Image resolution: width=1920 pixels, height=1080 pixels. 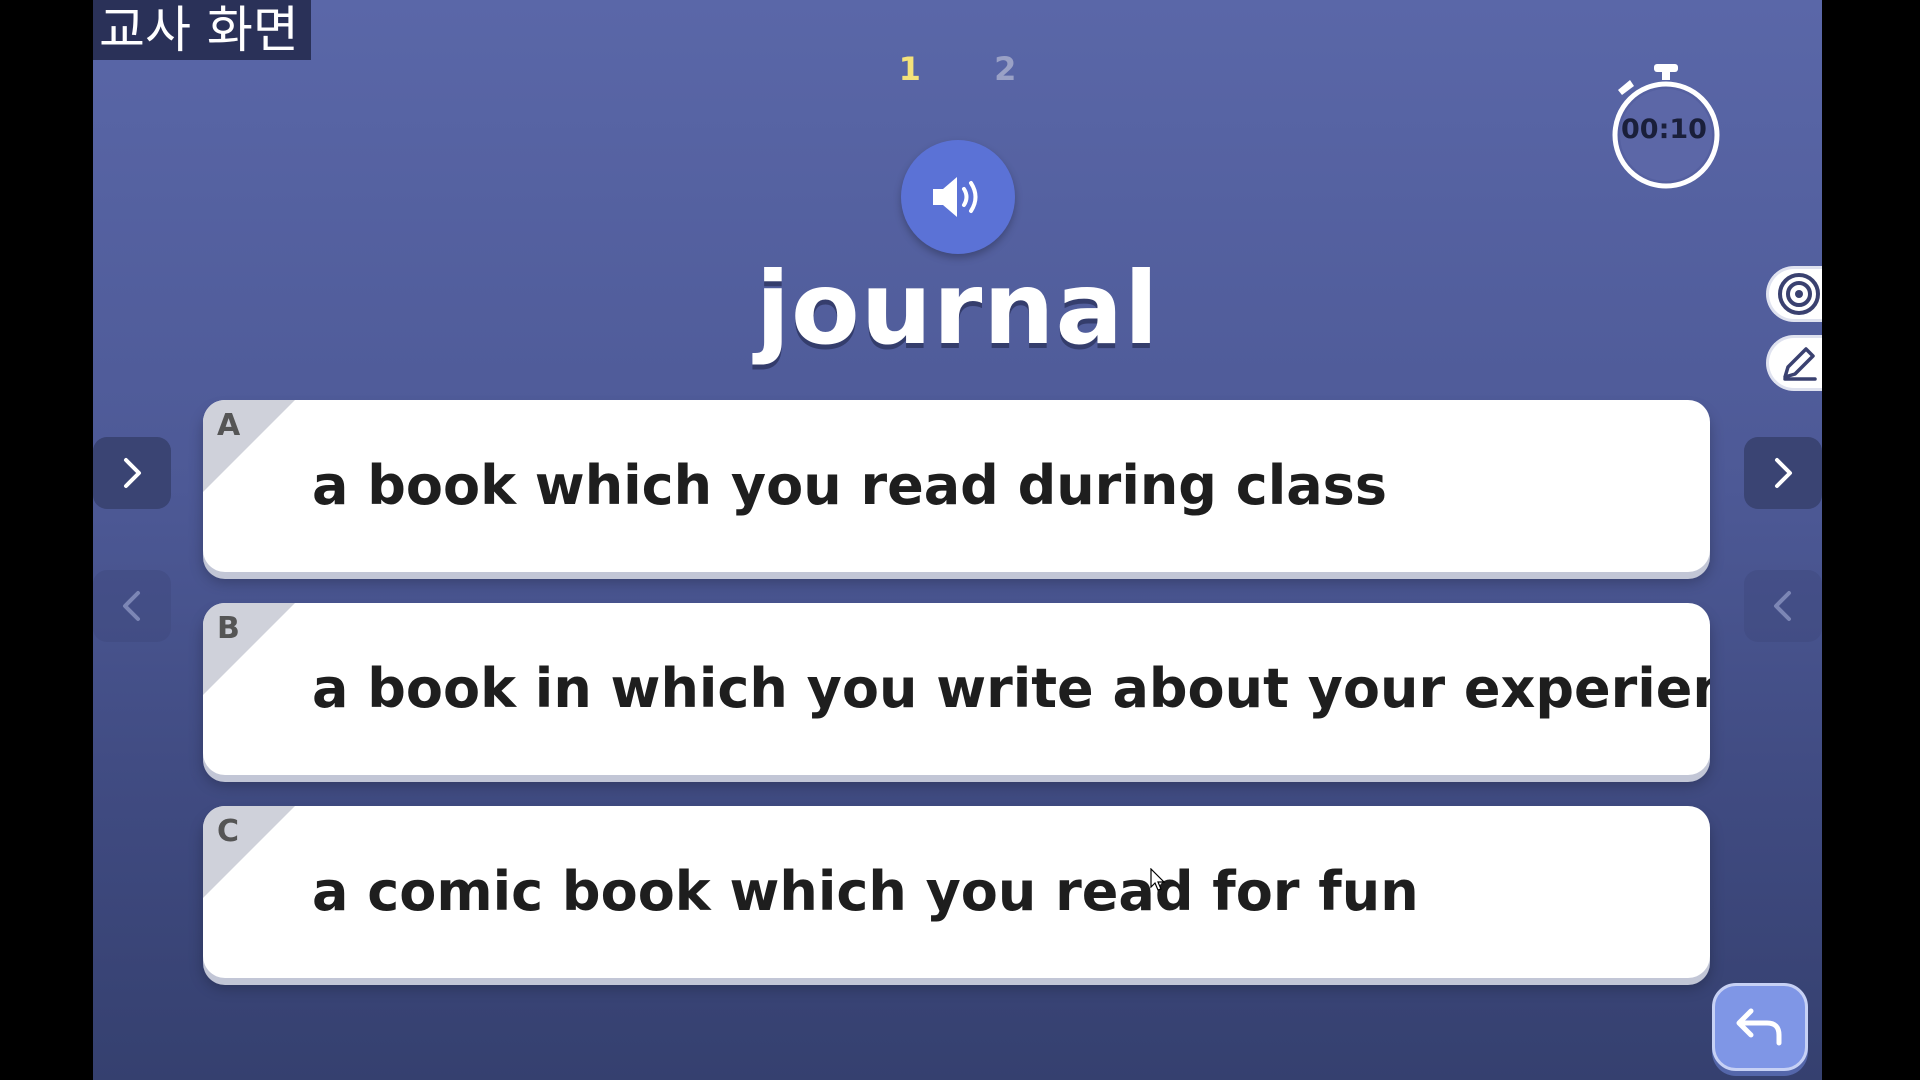 I want to click on return-arrow-icon, so click(x=1759, y=1027).